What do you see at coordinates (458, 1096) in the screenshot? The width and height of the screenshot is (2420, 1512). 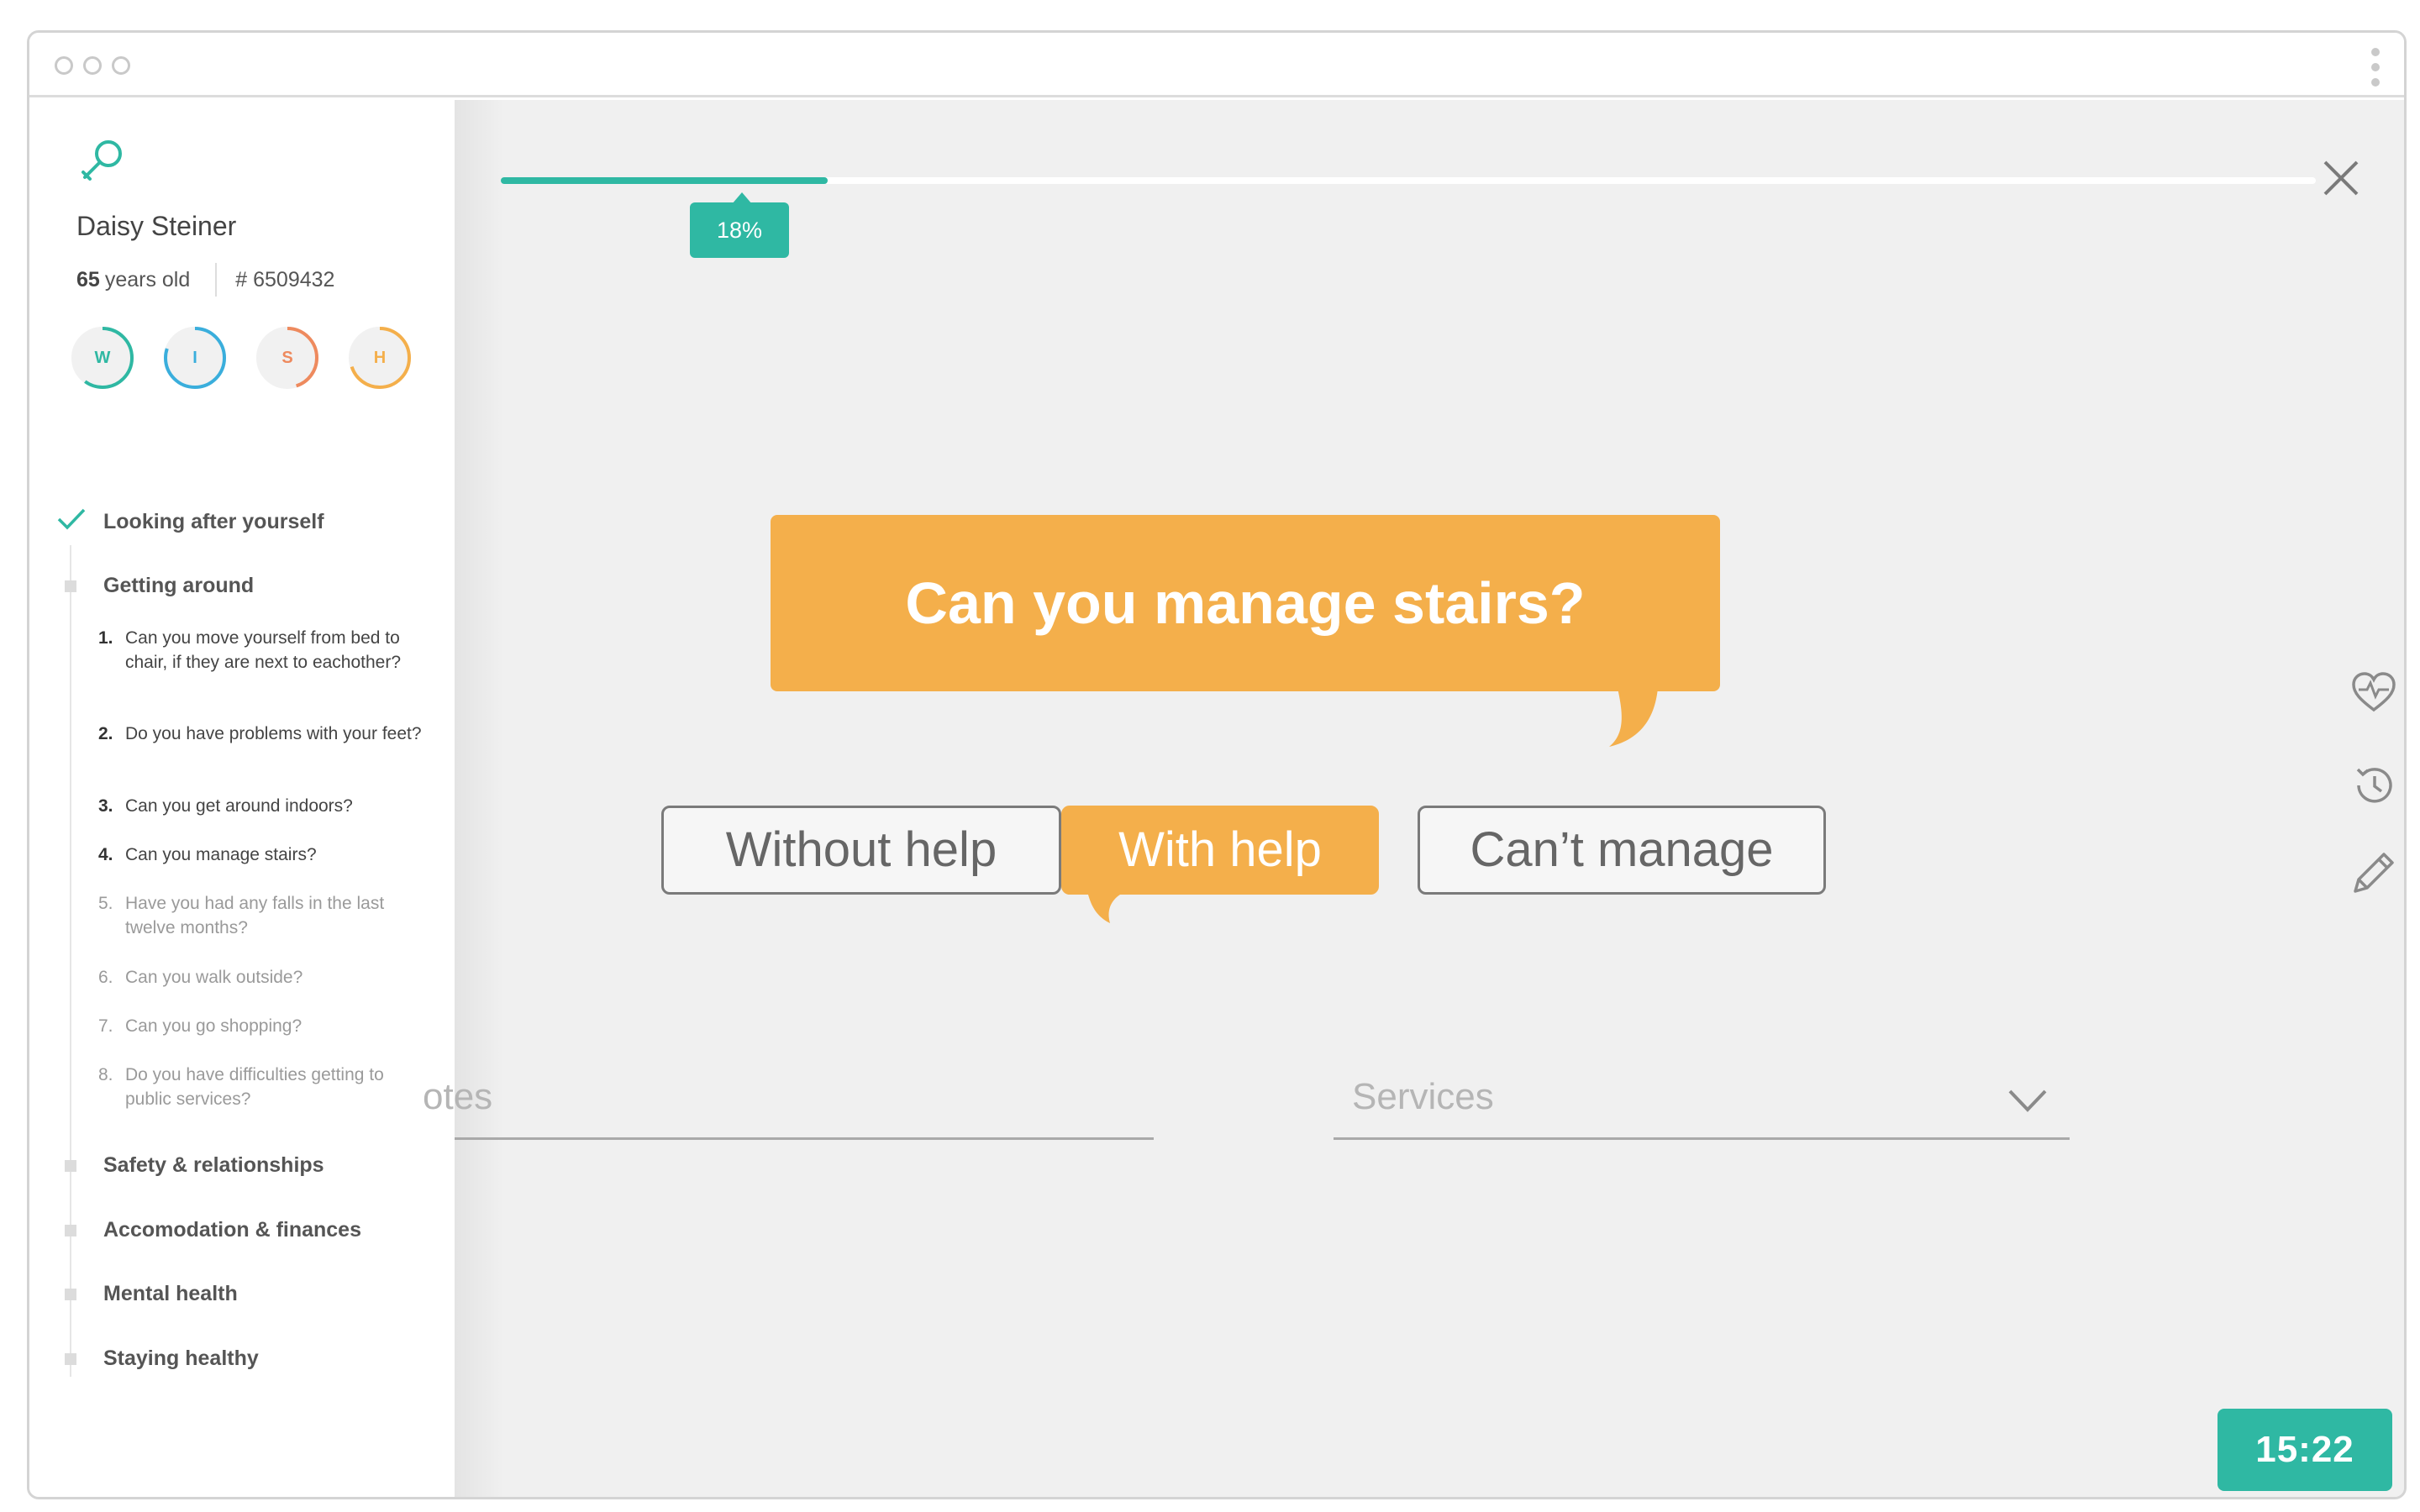 I see `notes-placeholder: otes` at bounding box center [458, 1096].